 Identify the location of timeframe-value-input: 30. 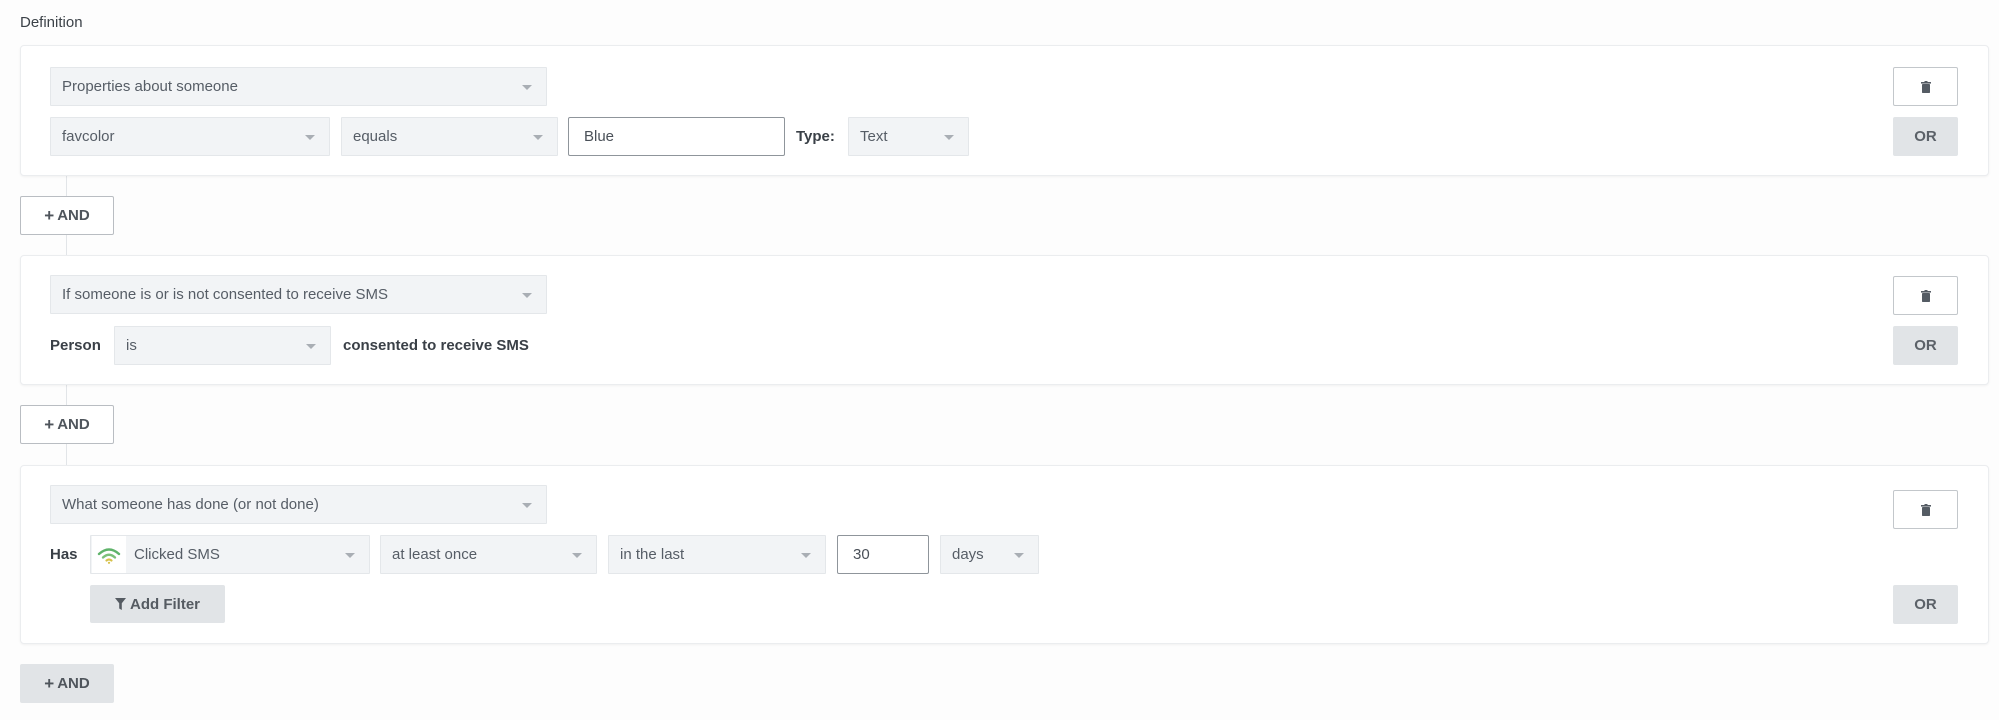
(883, 554).